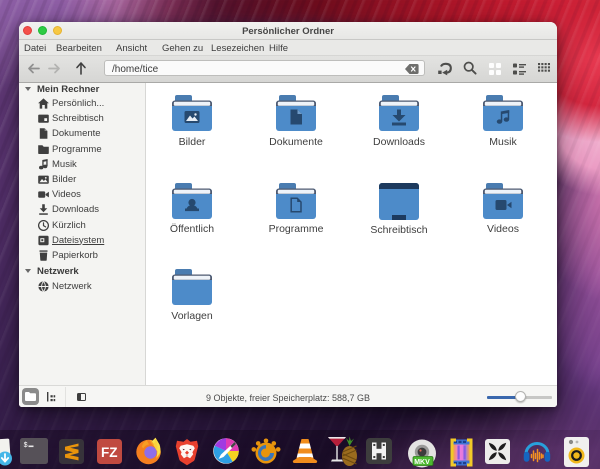 The height and width of the screenshot is (469, 600). I want to click on svg-text: MKV, so click(422, 461).